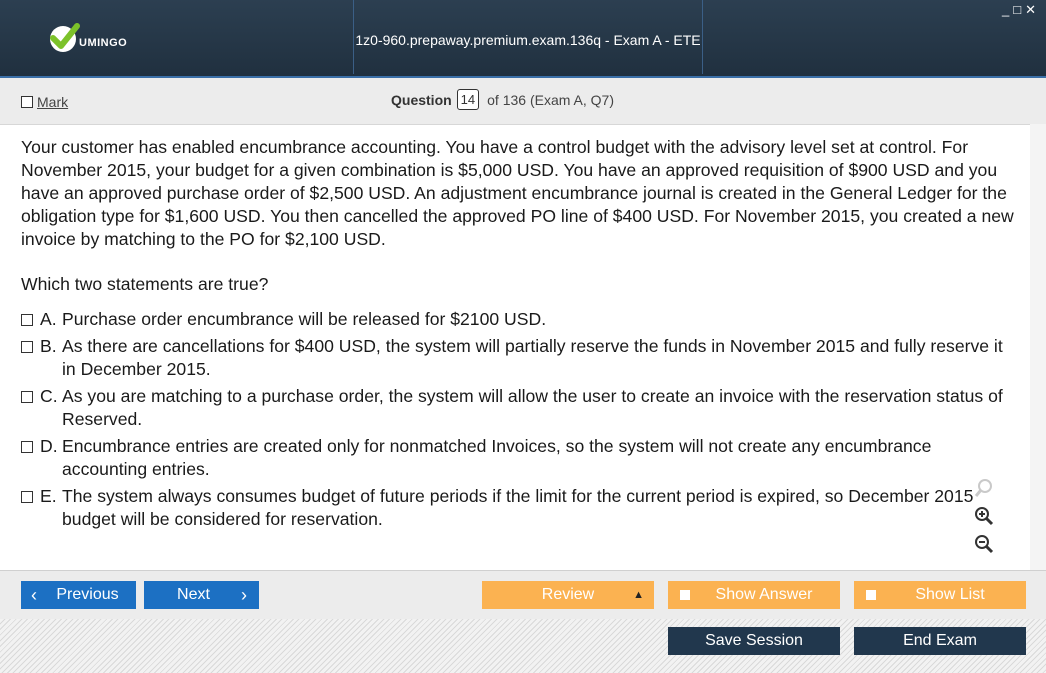 The width and height of the screenshot is (1046, 673). I want to click on review-button: Review ▲, so click(568, 595).